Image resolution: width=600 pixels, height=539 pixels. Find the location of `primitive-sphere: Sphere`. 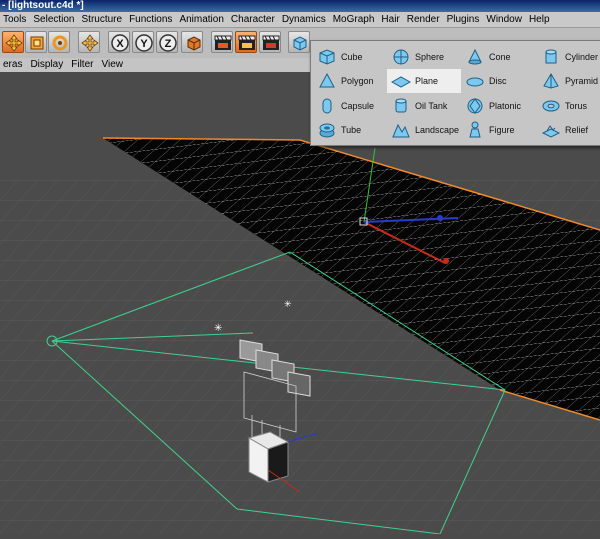

primitive-sphere: Sphere is located at coordinates (424, 57).